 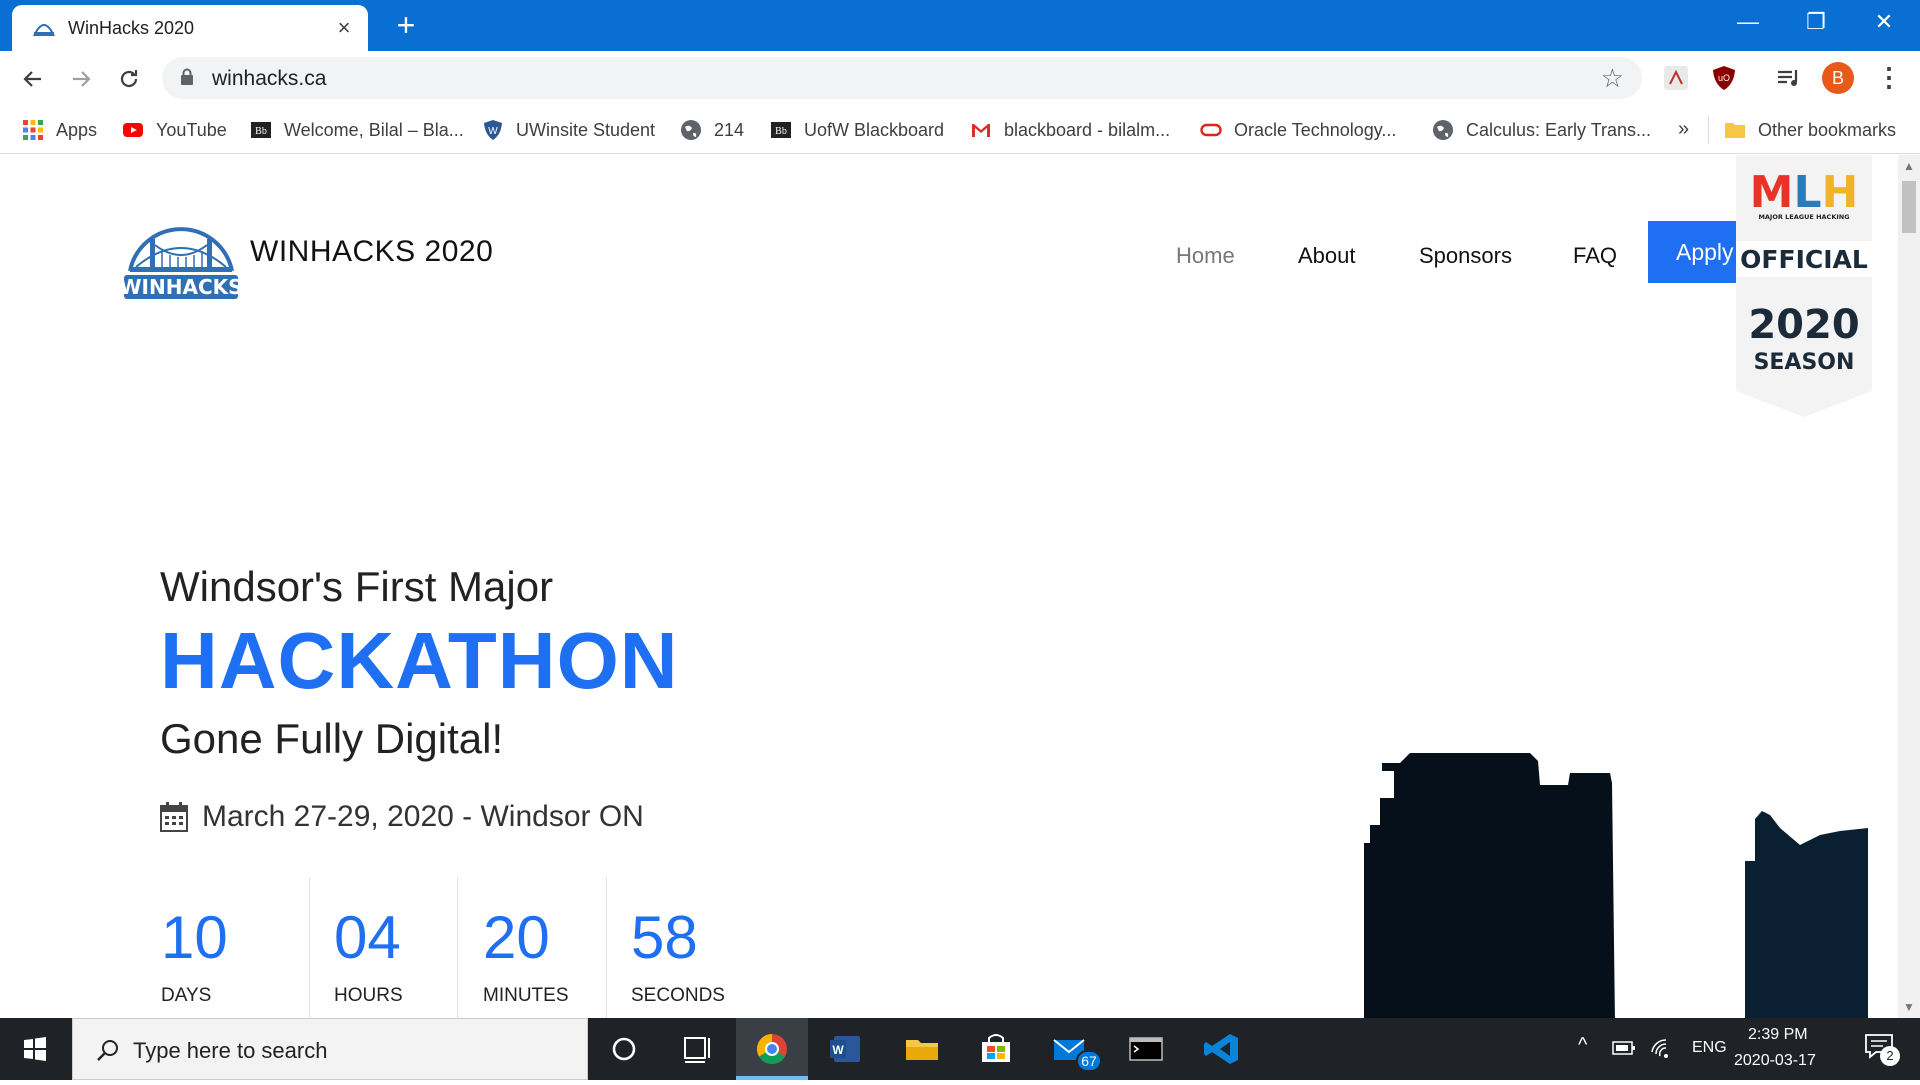 I want to click on winhacks-bridge-logo: WINHACKS, so click(x=181, y=256).